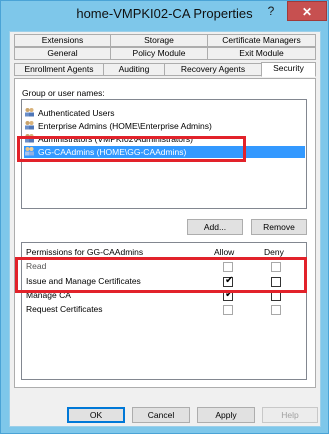  I want to click on deny-header: Deny, so click(274, 252).